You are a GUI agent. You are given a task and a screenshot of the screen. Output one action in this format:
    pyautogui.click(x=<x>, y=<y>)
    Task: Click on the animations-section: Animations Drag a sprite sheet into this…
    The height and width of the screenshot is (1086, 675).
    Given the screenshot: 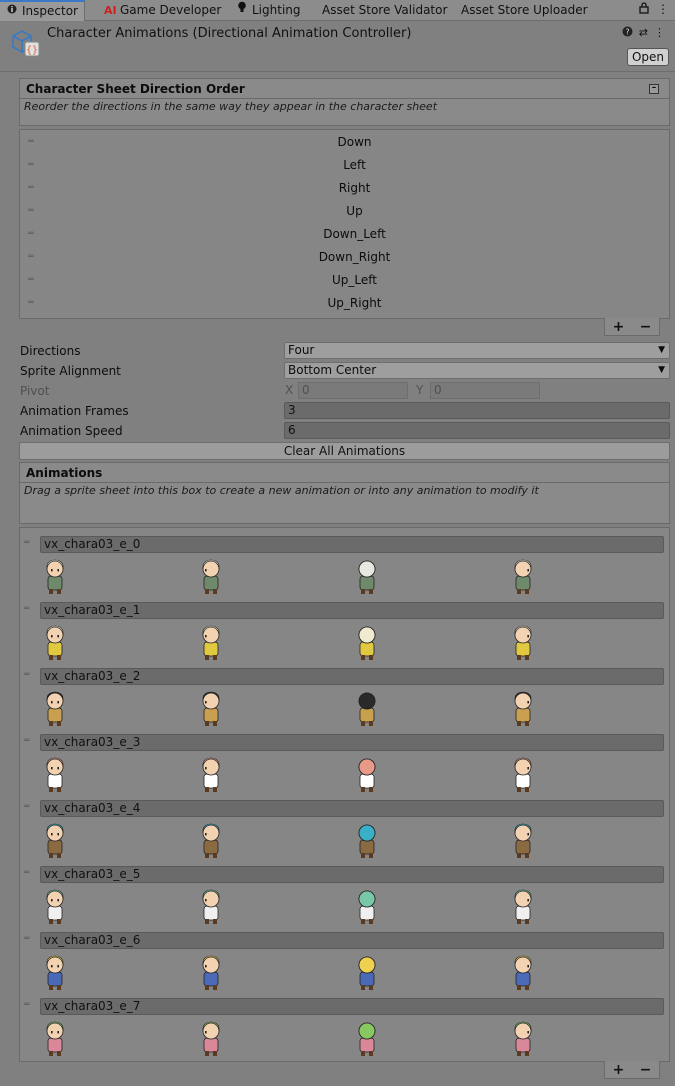 What is the action you would take?
    pyautogui.click(x=344, y=493)
    